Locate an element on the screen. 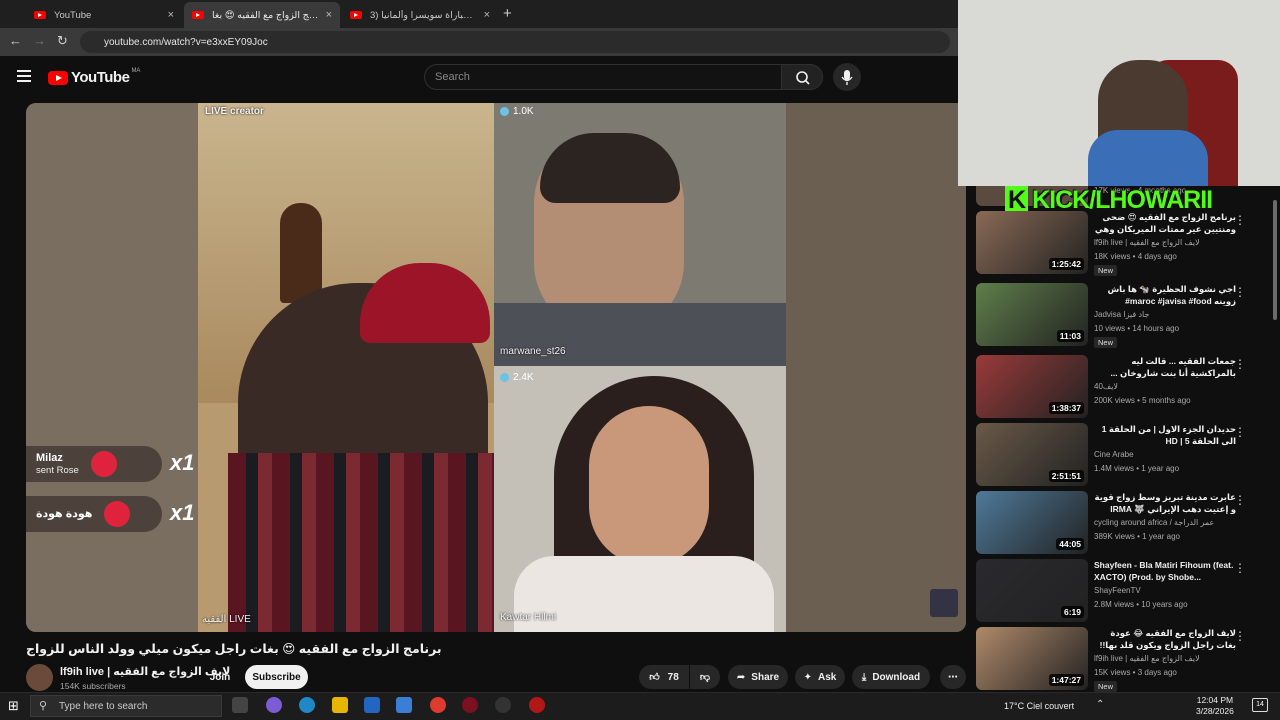  video-thumbnail: 11:03 is located at coordinates (1032, 314).